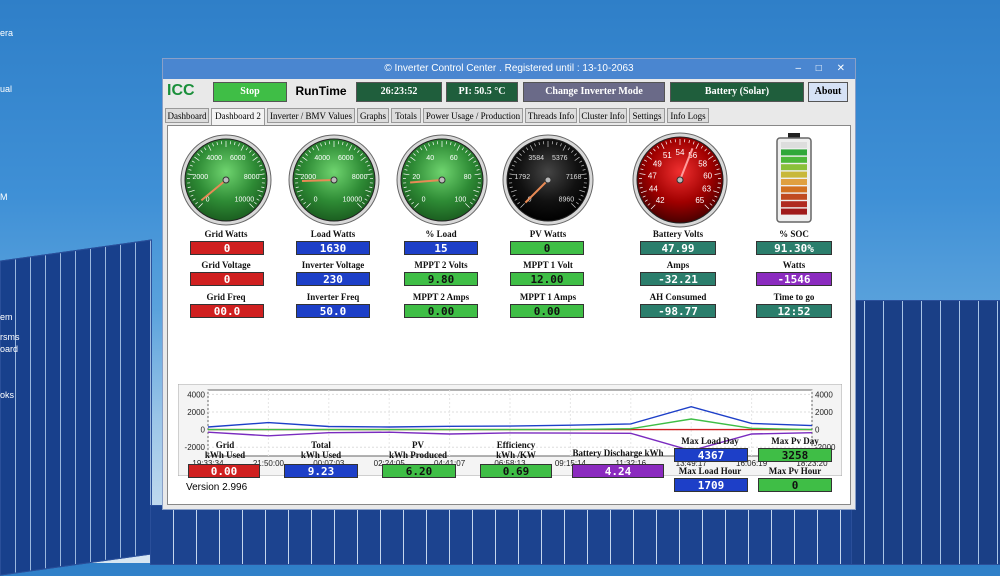  What do you see at coordinates (468, 177) in the screenshot?
I see `gauge-label: 80` at bounding box center [468, 177].